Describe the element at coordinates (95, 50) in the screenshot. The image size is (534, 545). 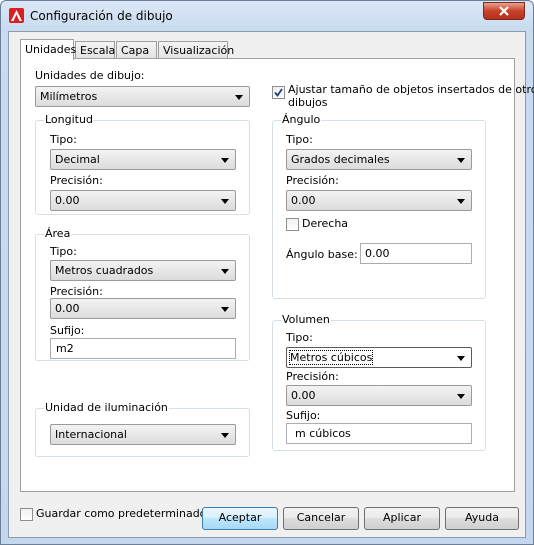
I see `tab-escala: Escala` at that location.